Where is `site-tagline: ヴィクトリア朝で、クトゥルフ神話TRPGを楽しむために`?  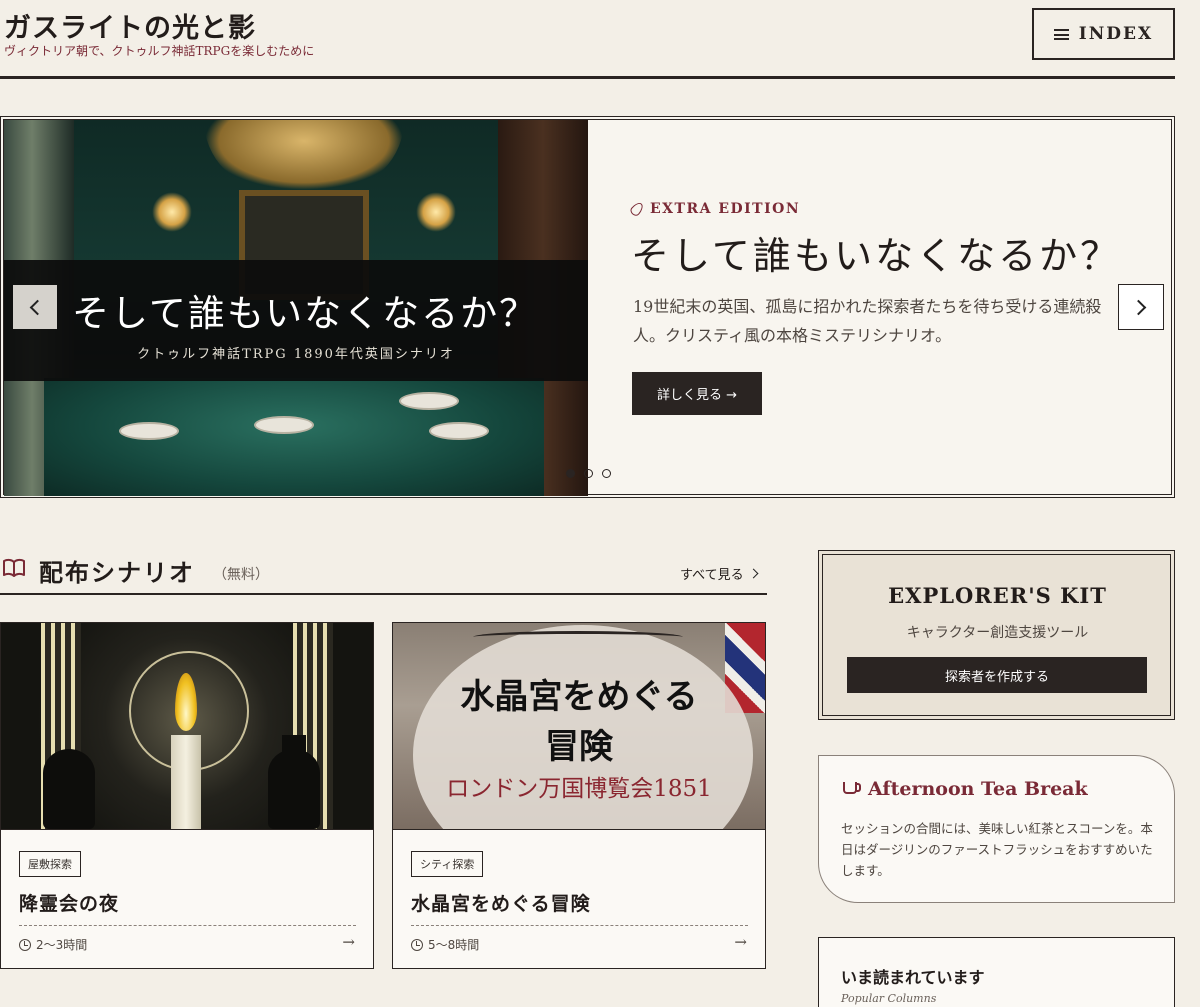 site-tagline: ヴィクトリア朝で、クトゥルフ神話TRPGを楽しむために is located at coordinates (159, 51).